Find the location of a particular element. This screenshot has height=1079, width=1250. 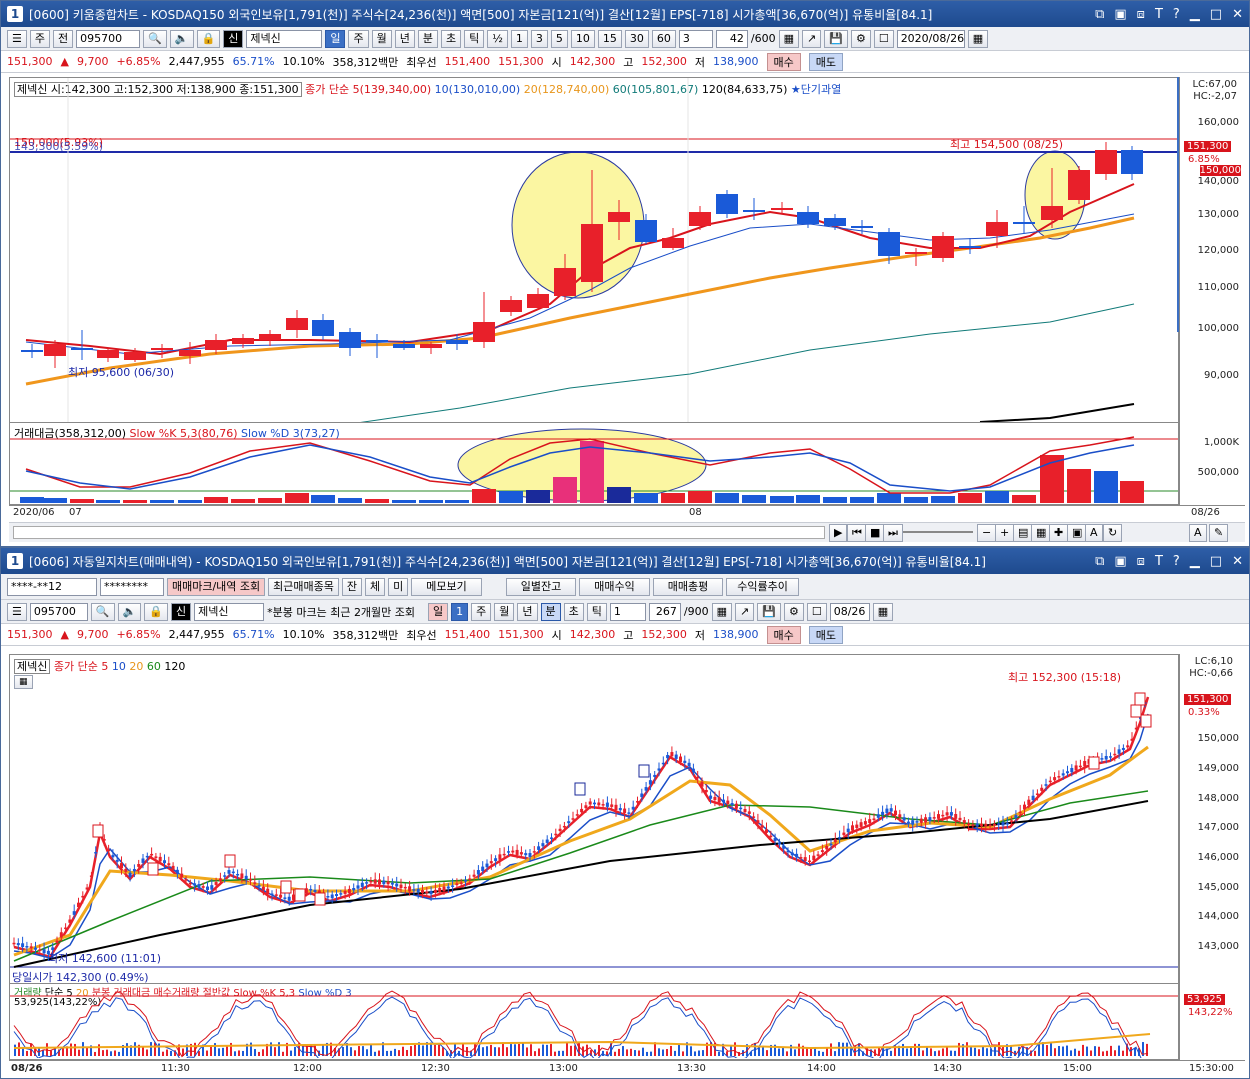

rewind-icon: ⏮ is located at coordinates (857, 533).